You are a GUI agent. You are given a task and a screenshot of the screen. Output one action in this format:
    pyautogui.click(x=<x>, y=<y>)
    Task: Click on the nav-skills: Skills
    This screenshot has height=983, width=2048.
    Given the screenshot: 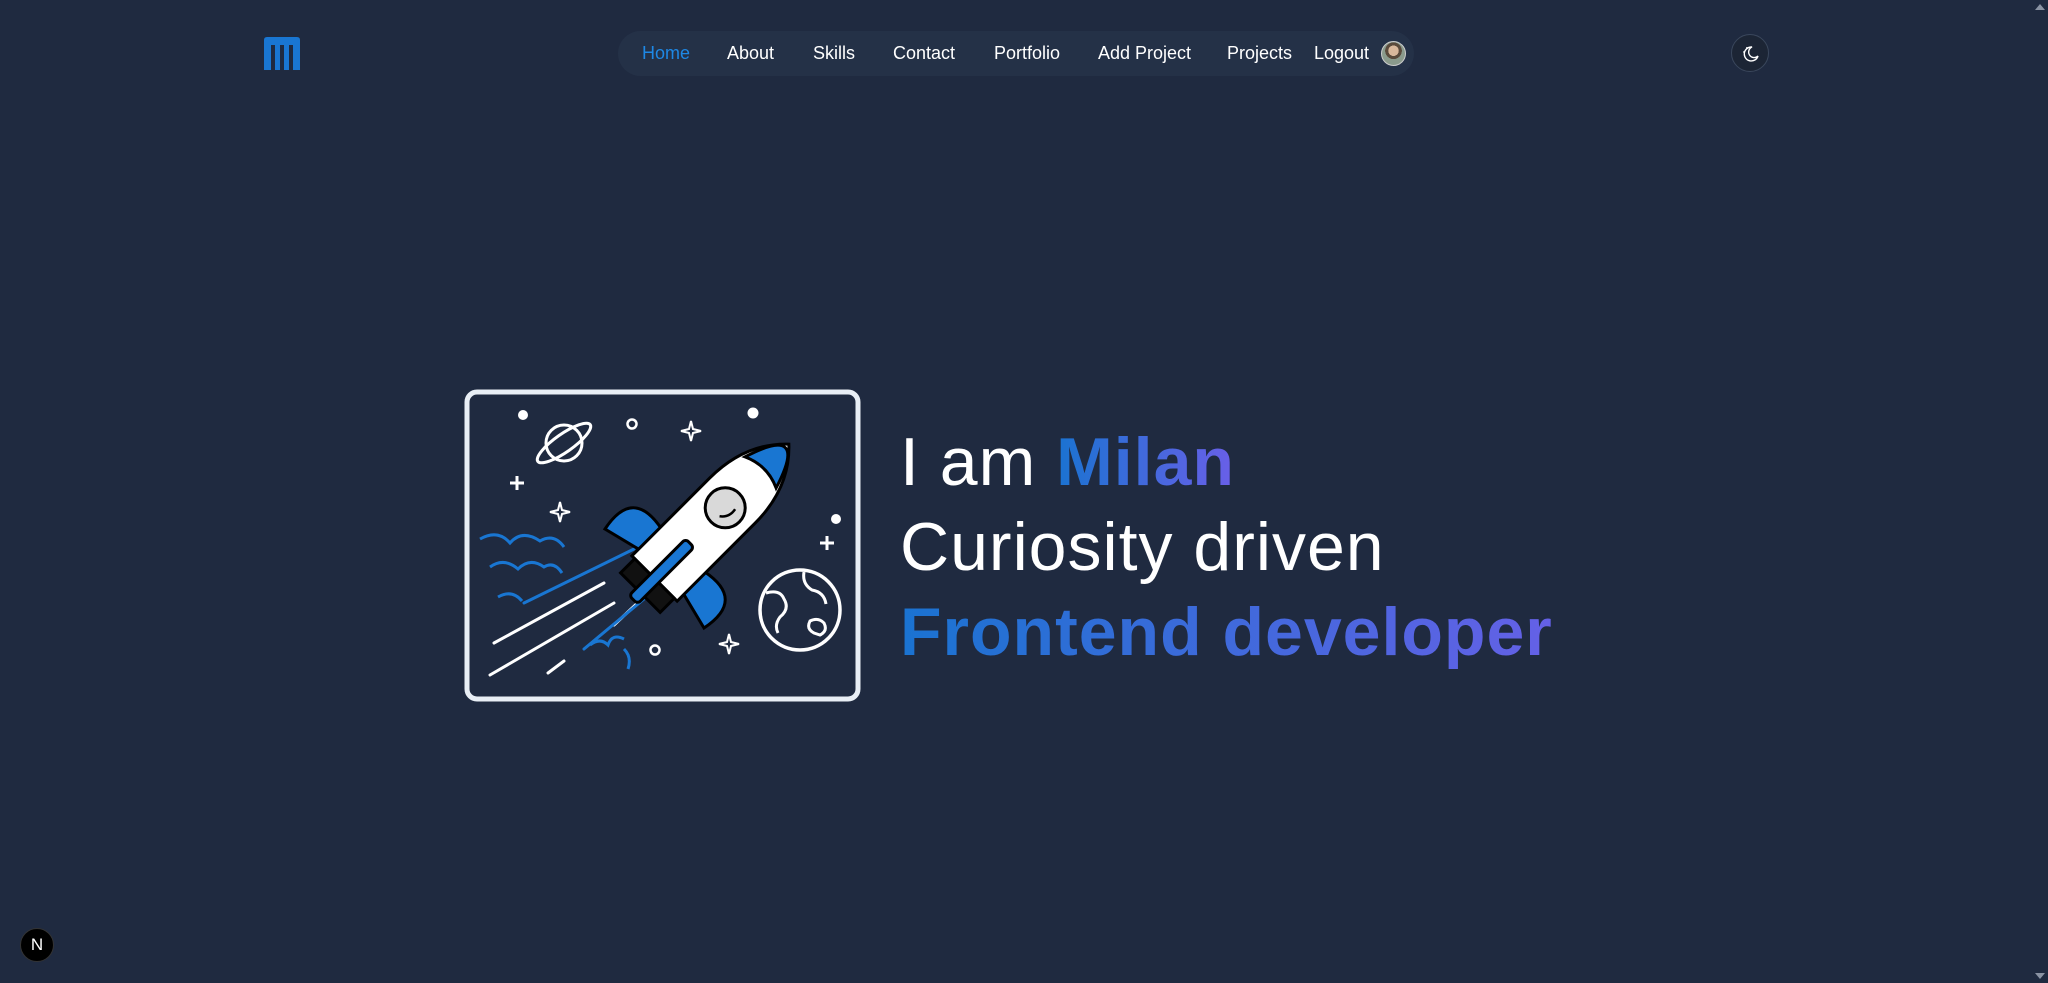 What is the action you would take?
    pyautogui.click(x=834, y=53)
    